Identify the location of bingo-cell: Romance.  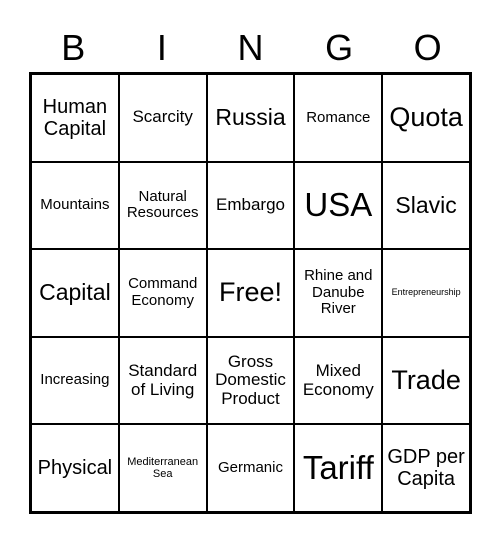
(338, 118).